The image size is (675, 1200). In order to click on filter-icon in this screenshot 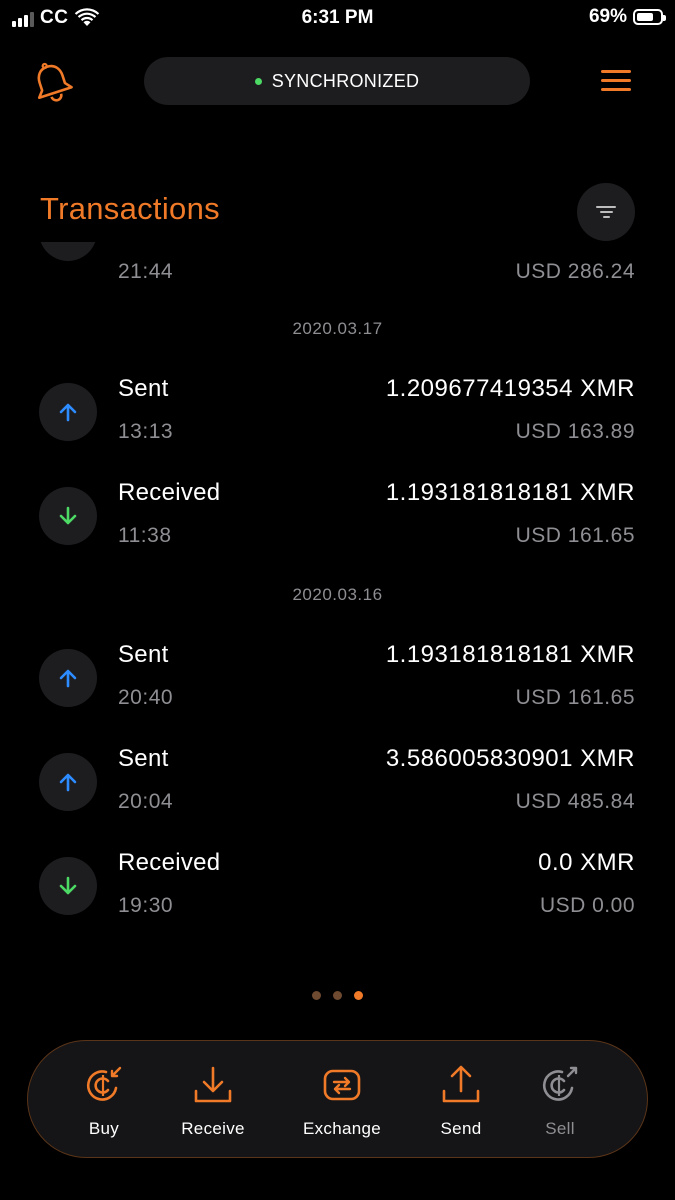, I will do `click(606, 207)`.